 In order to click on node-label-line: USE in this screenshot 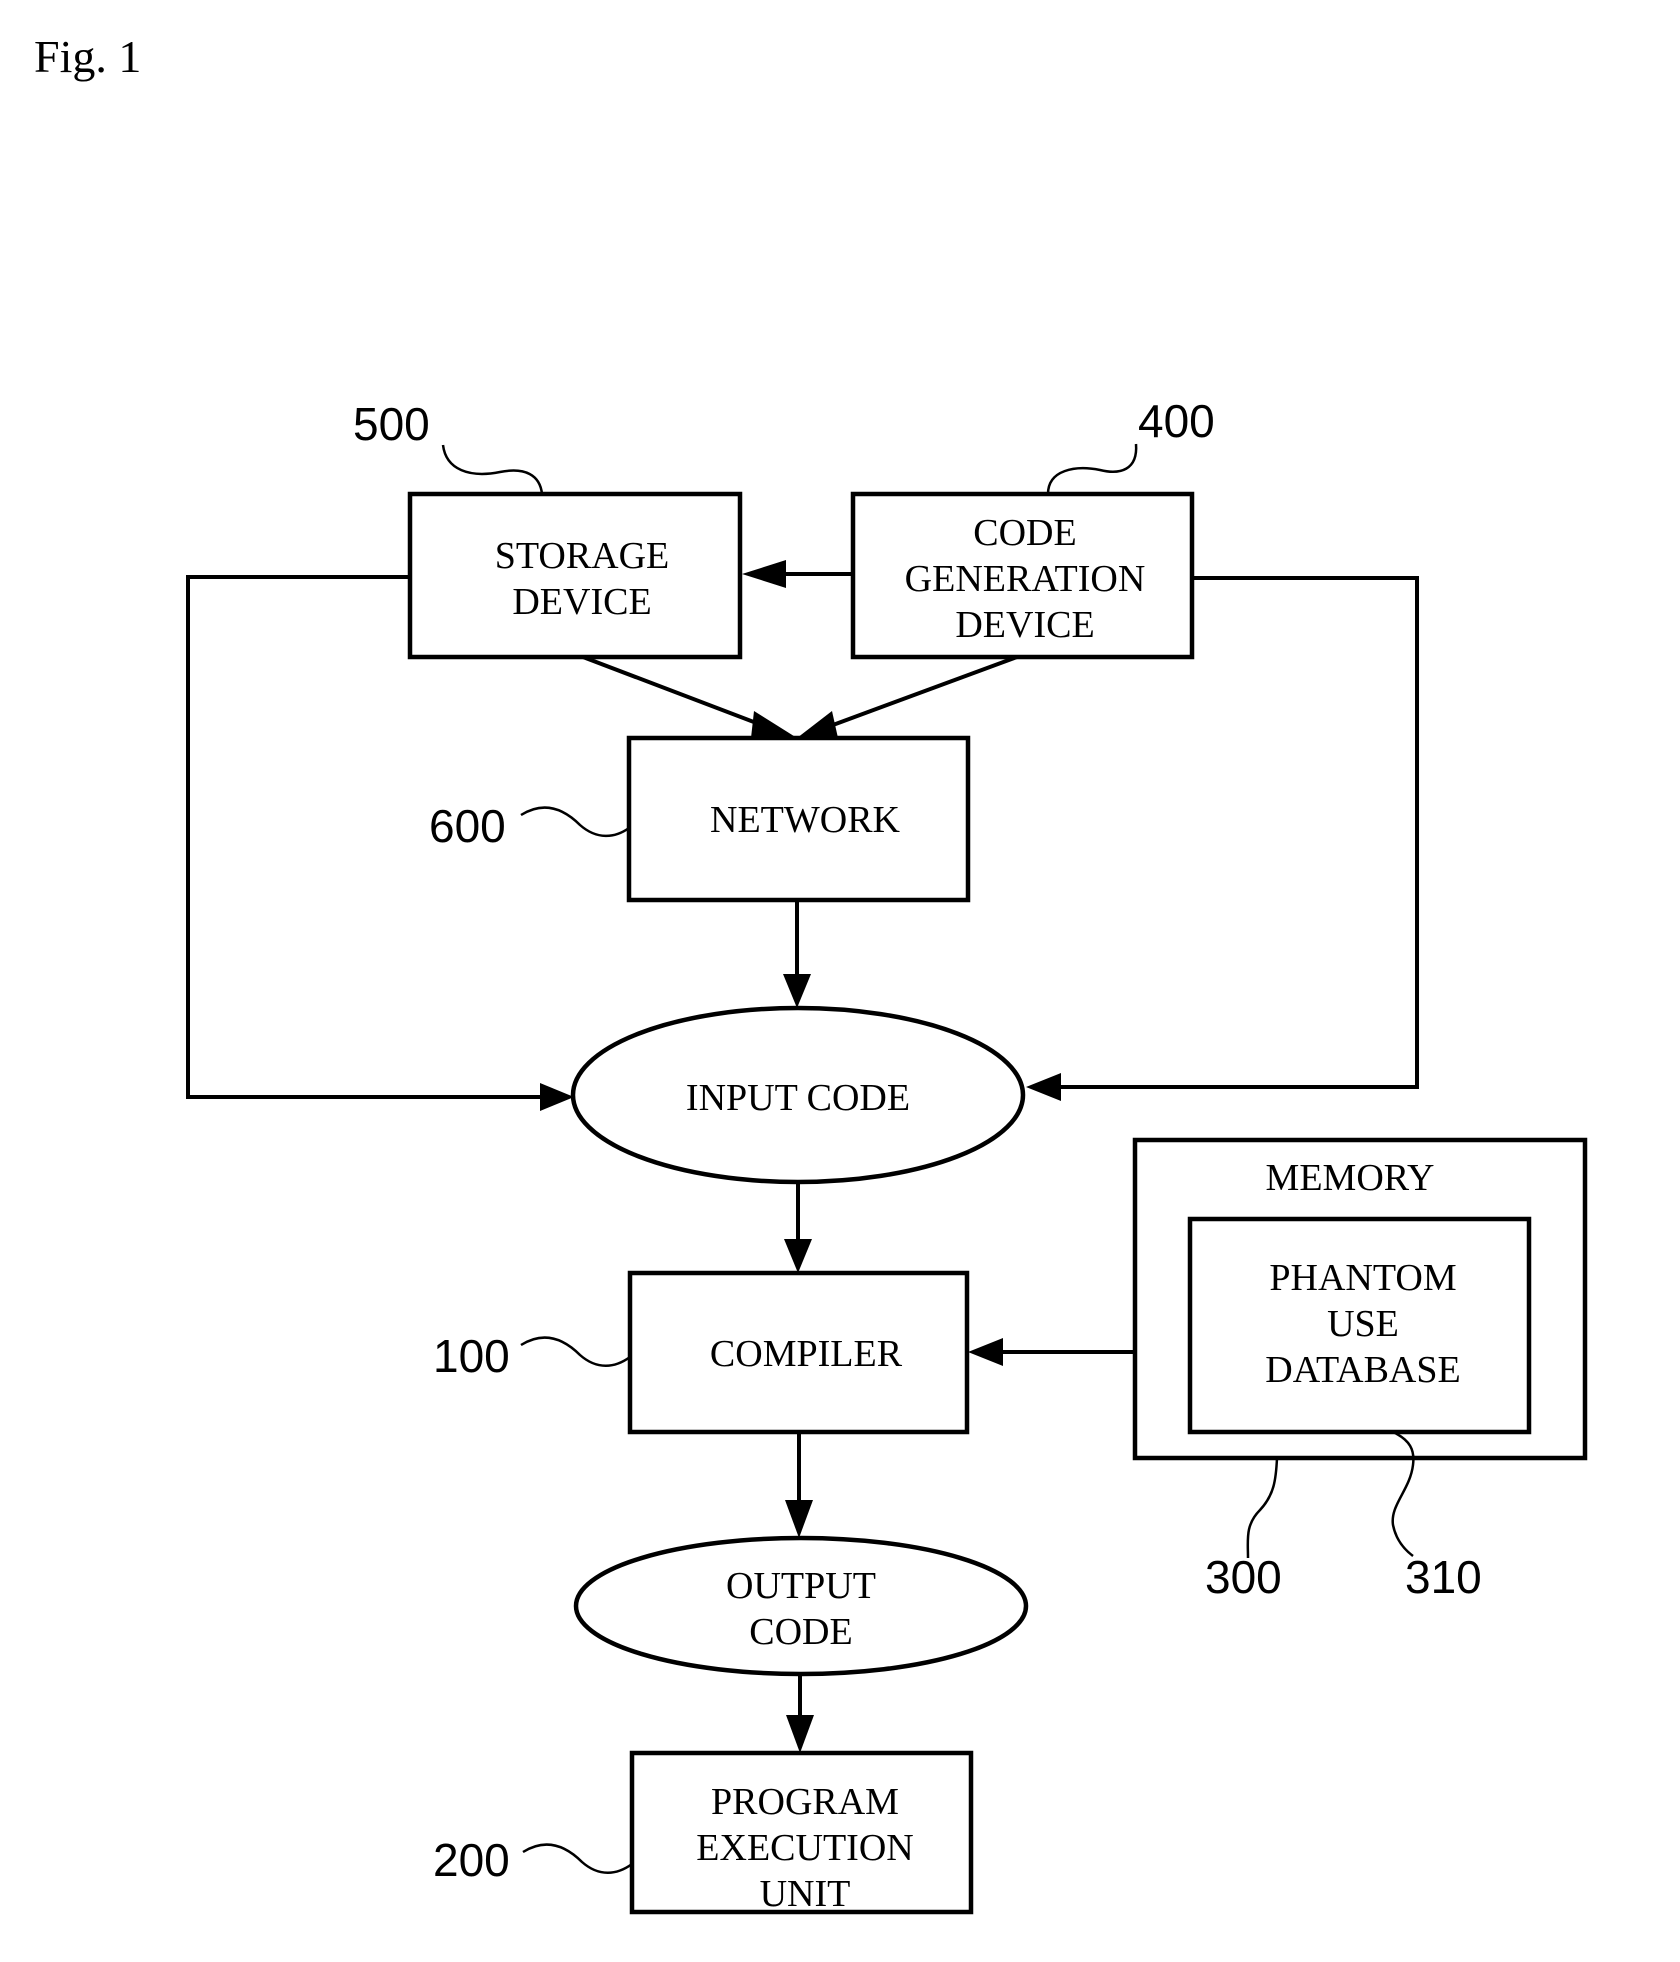, I will do `click(1363, 1324)`.